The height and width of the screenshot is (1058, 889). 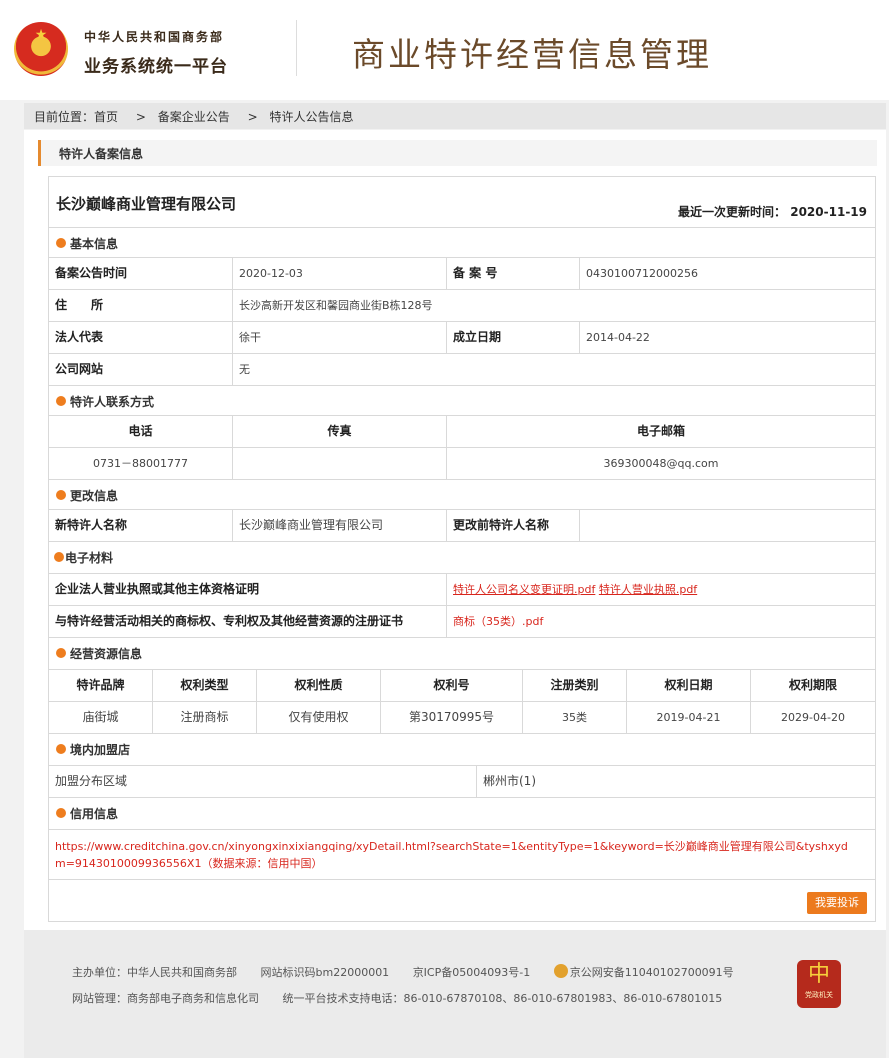 I want to click on breadcrumb: 目前位置：首页 > 备案企业公告 > 特许人公告信息, so click(x=455, y=116).